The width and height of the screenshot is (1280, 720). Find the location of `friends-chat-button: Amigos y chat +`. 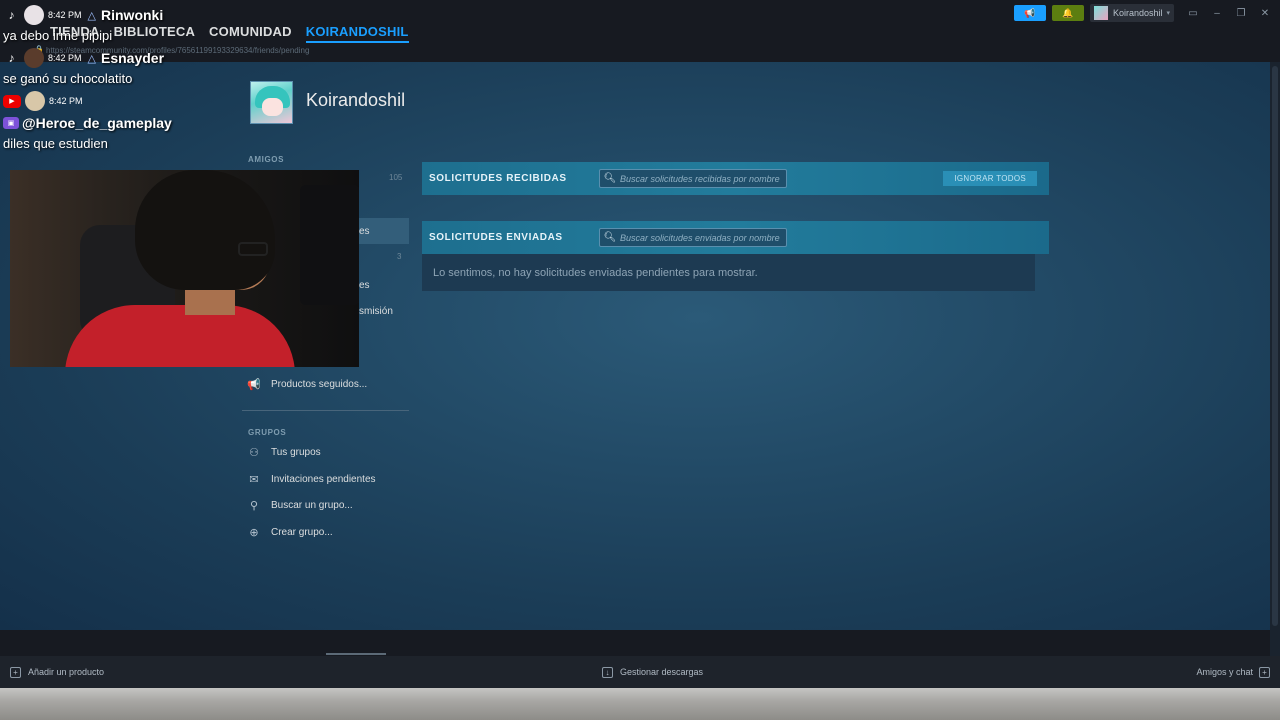

friends-chat-button: Amigos y chat + is located at coordinates (1233, 672).